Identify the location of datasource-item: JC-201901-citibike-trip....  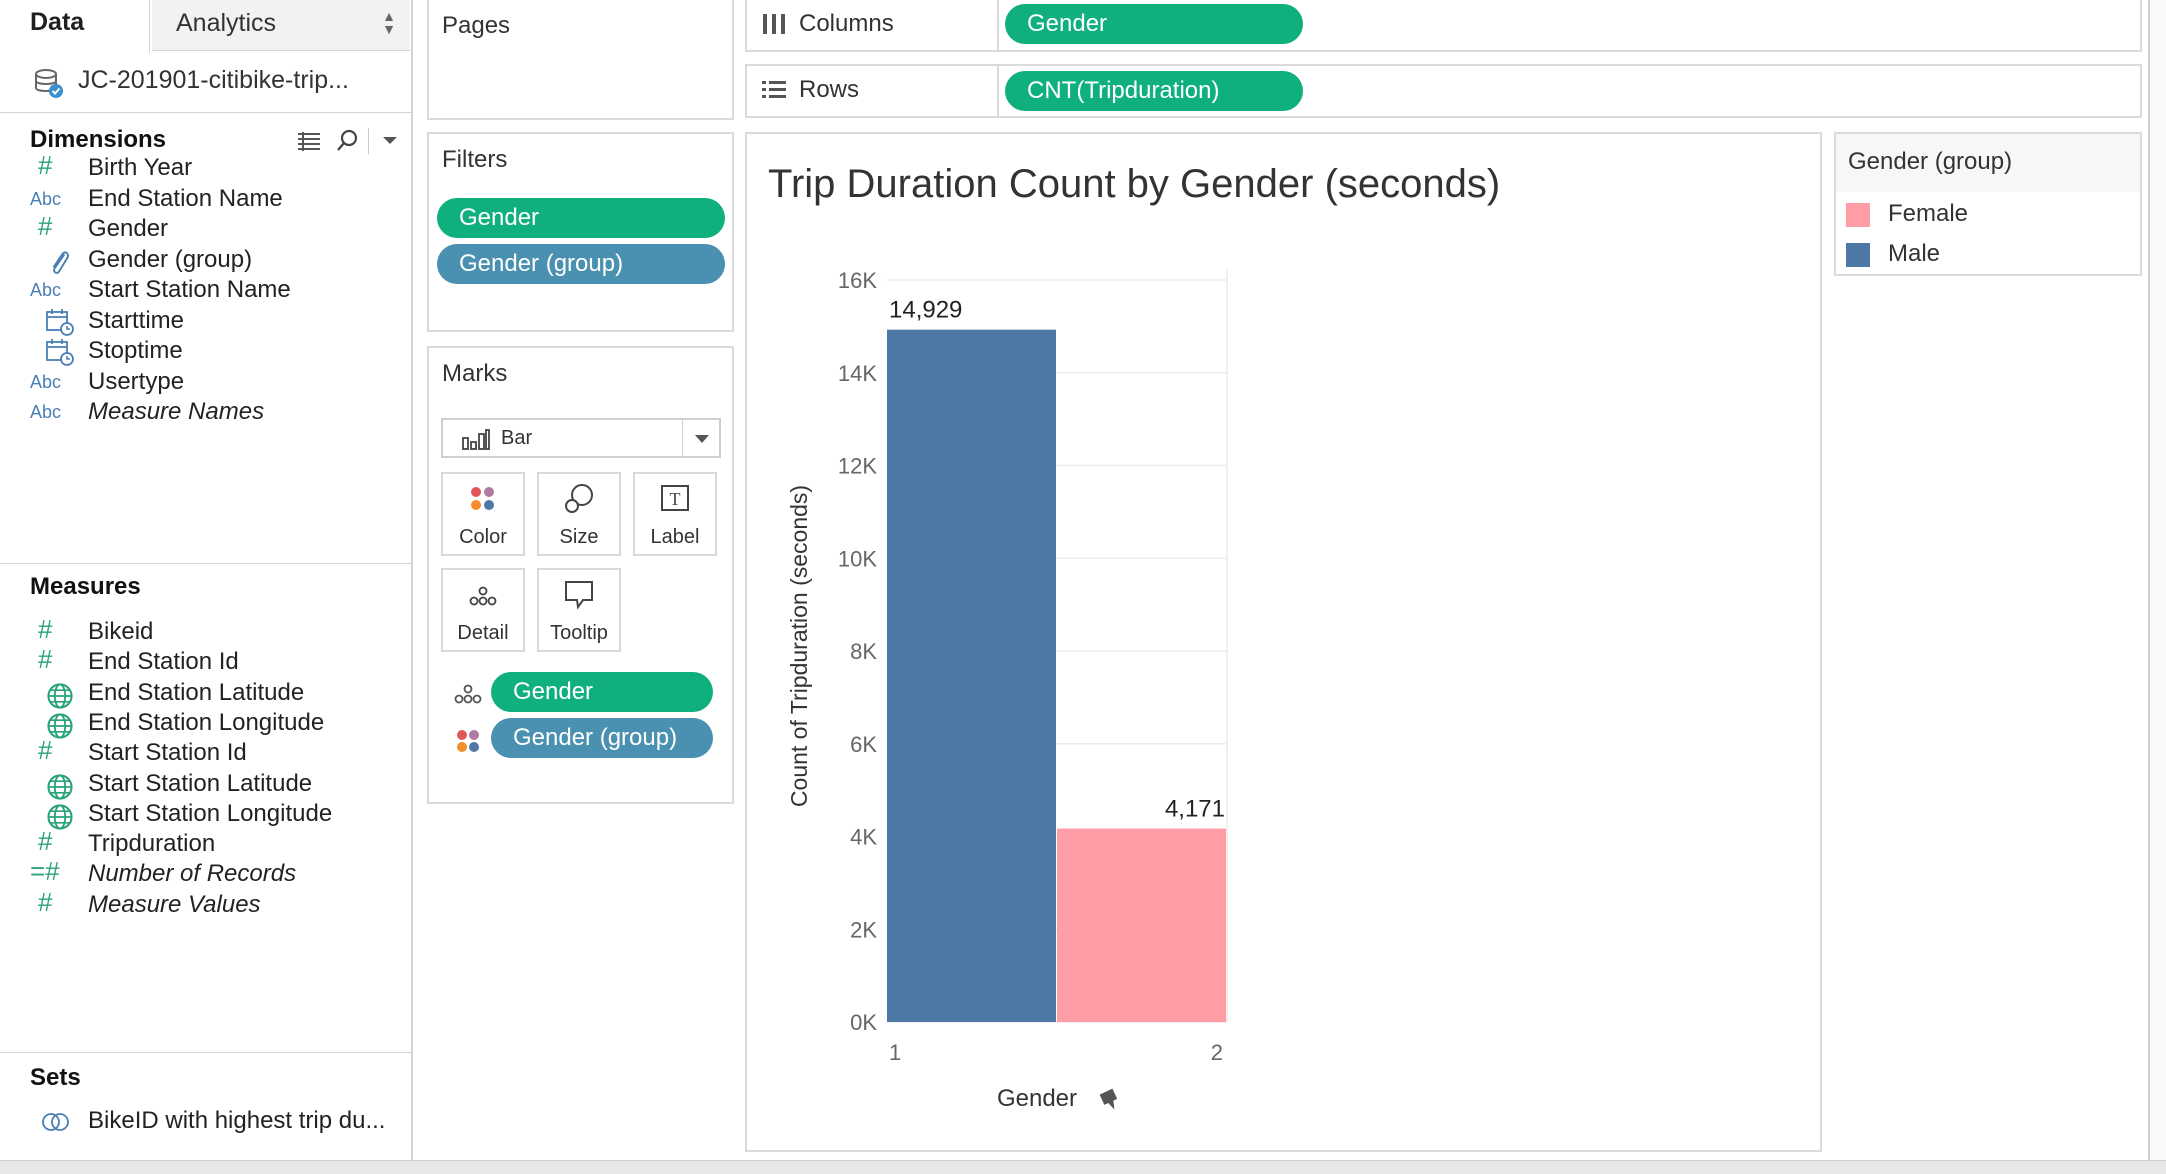
(206, 85).